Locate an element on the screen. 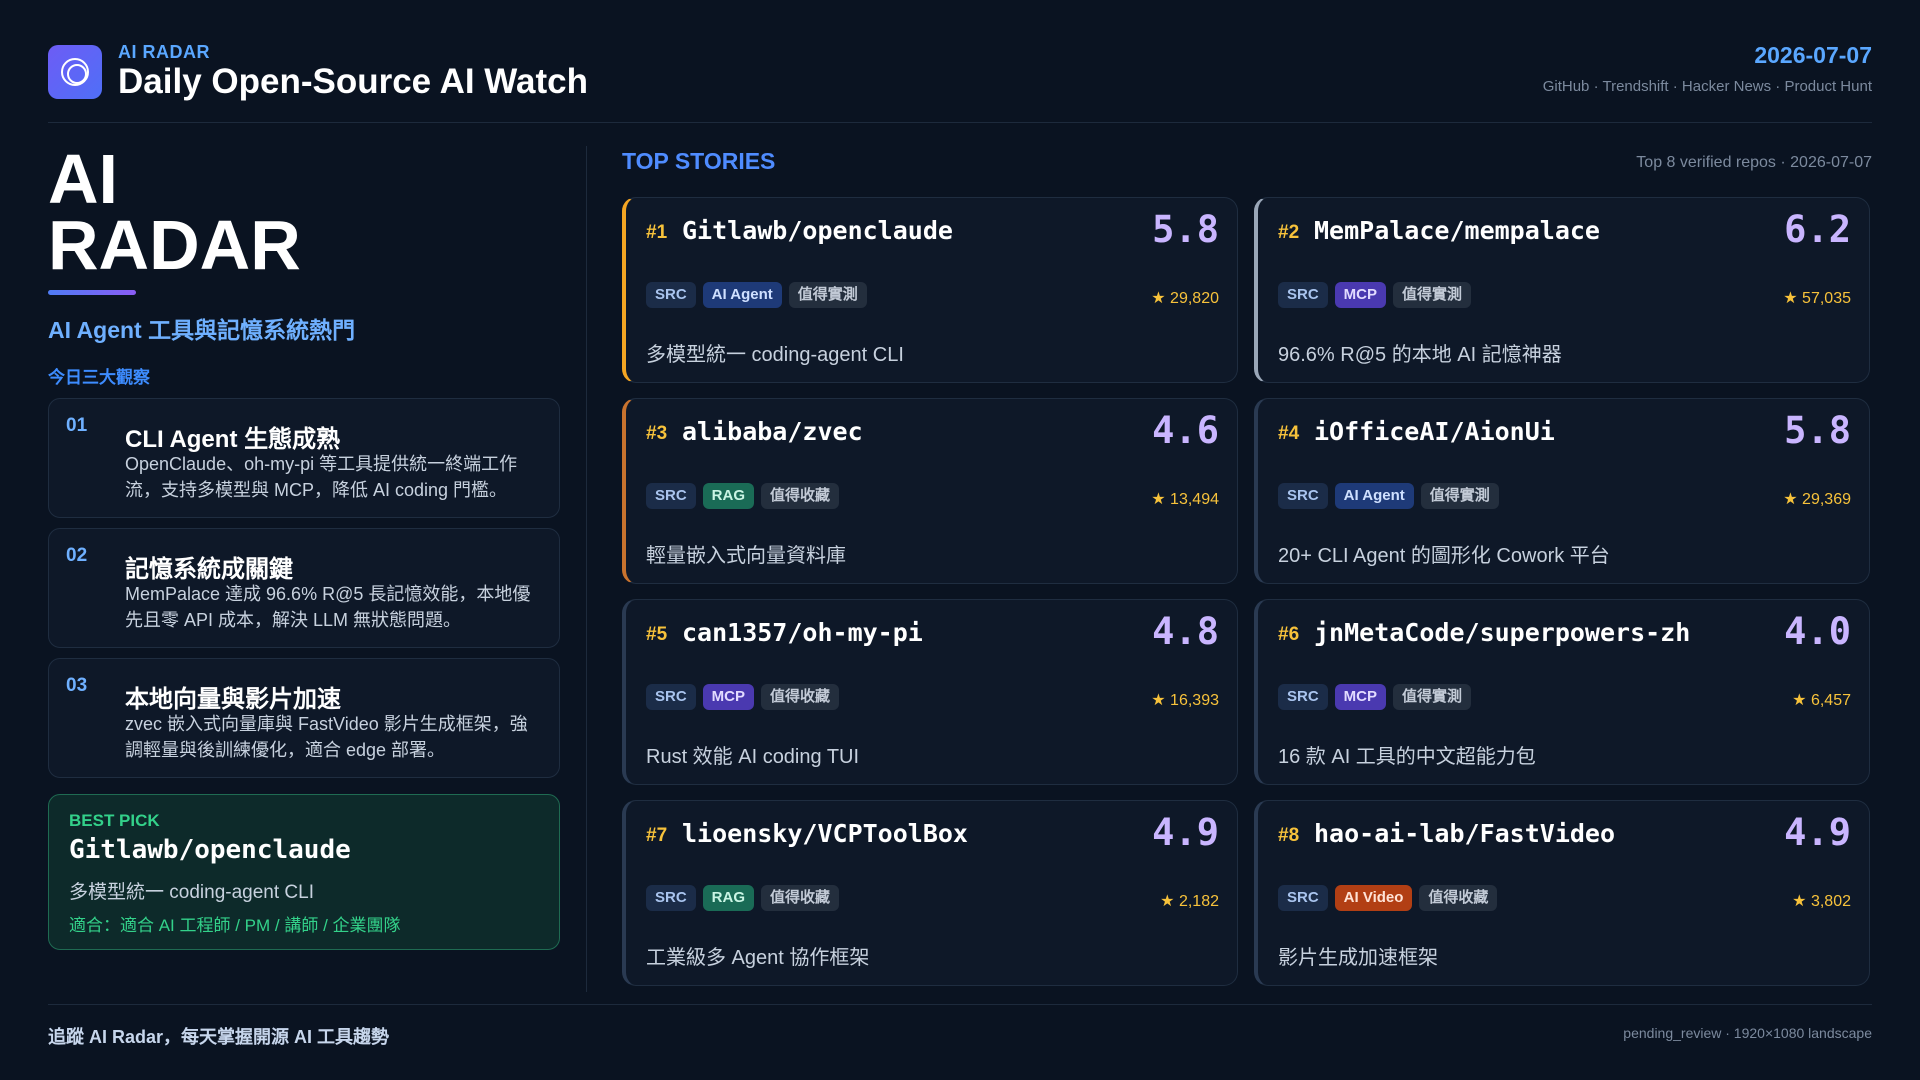 Image resolution: width=1920 pixels, height=1080 pixels. story-rank: #8 is located at coordinates (1289, 835).